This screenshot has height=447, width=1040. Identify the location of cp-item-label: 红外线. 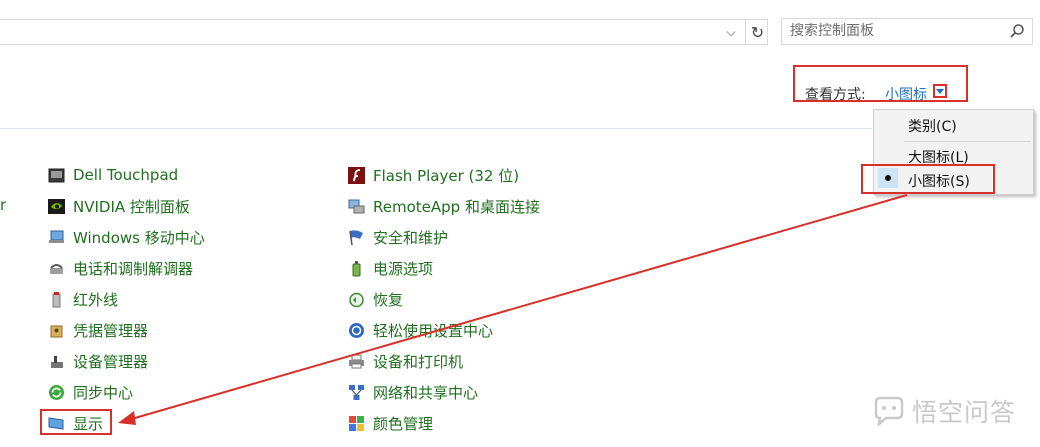
(96, 299).